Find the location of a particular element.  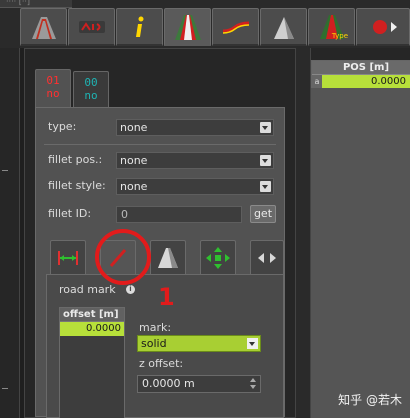

tab-road-shape is located at coordinates (283, 27).